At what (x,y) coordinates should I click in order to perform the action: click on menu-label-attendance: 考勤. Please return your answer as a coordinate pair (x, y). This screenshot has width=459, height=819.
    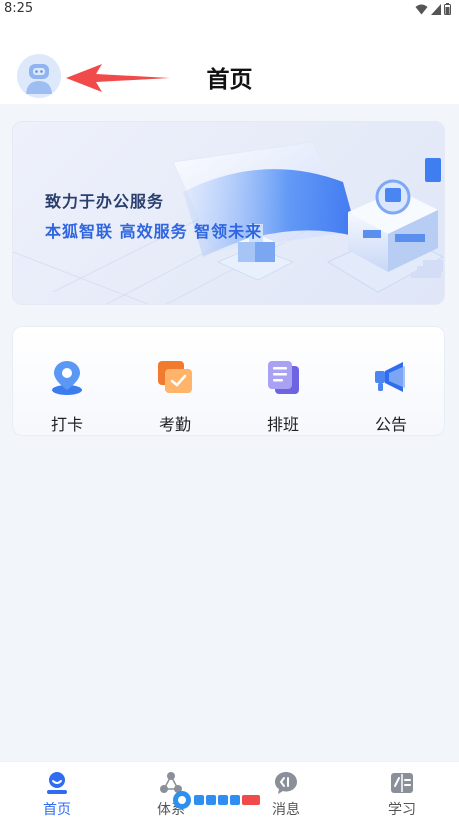
    Looking at the image, I should click on (174, 424).